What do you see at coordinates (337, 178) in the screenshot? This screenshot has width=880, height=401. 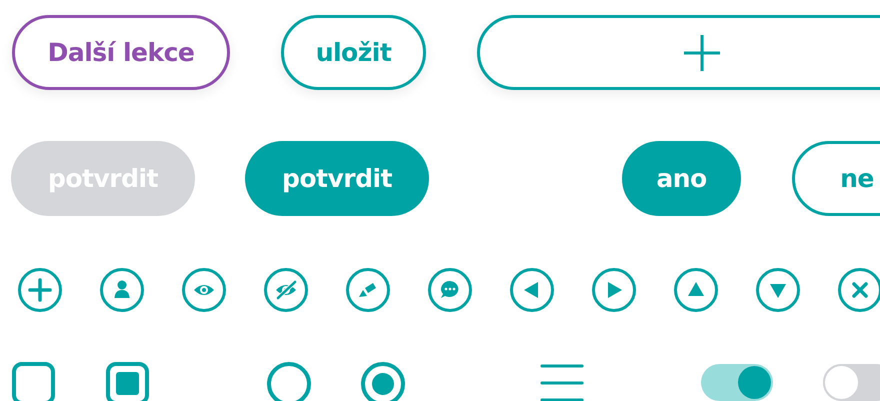 I see `confirm-button: potvrdit` at bounding box center [337, 178].